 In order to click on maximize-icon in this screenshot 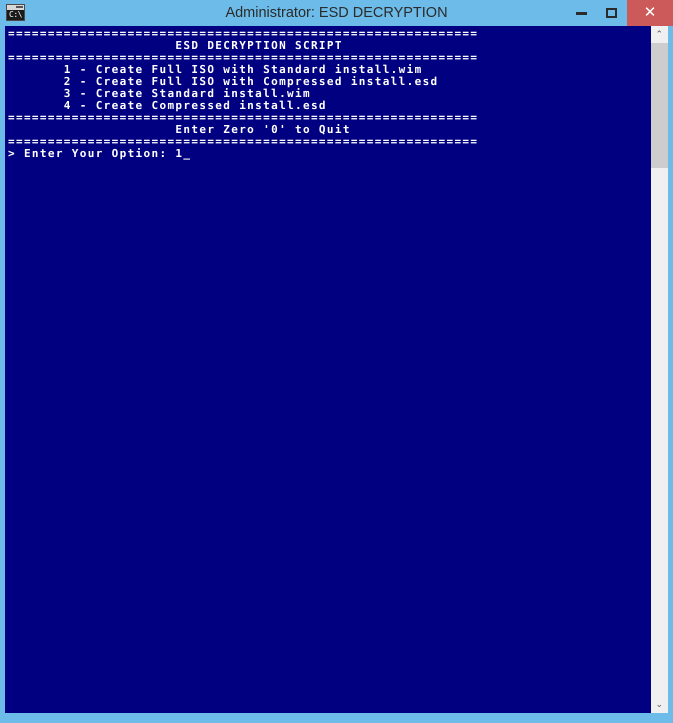, I will do `click(611, 13)`.